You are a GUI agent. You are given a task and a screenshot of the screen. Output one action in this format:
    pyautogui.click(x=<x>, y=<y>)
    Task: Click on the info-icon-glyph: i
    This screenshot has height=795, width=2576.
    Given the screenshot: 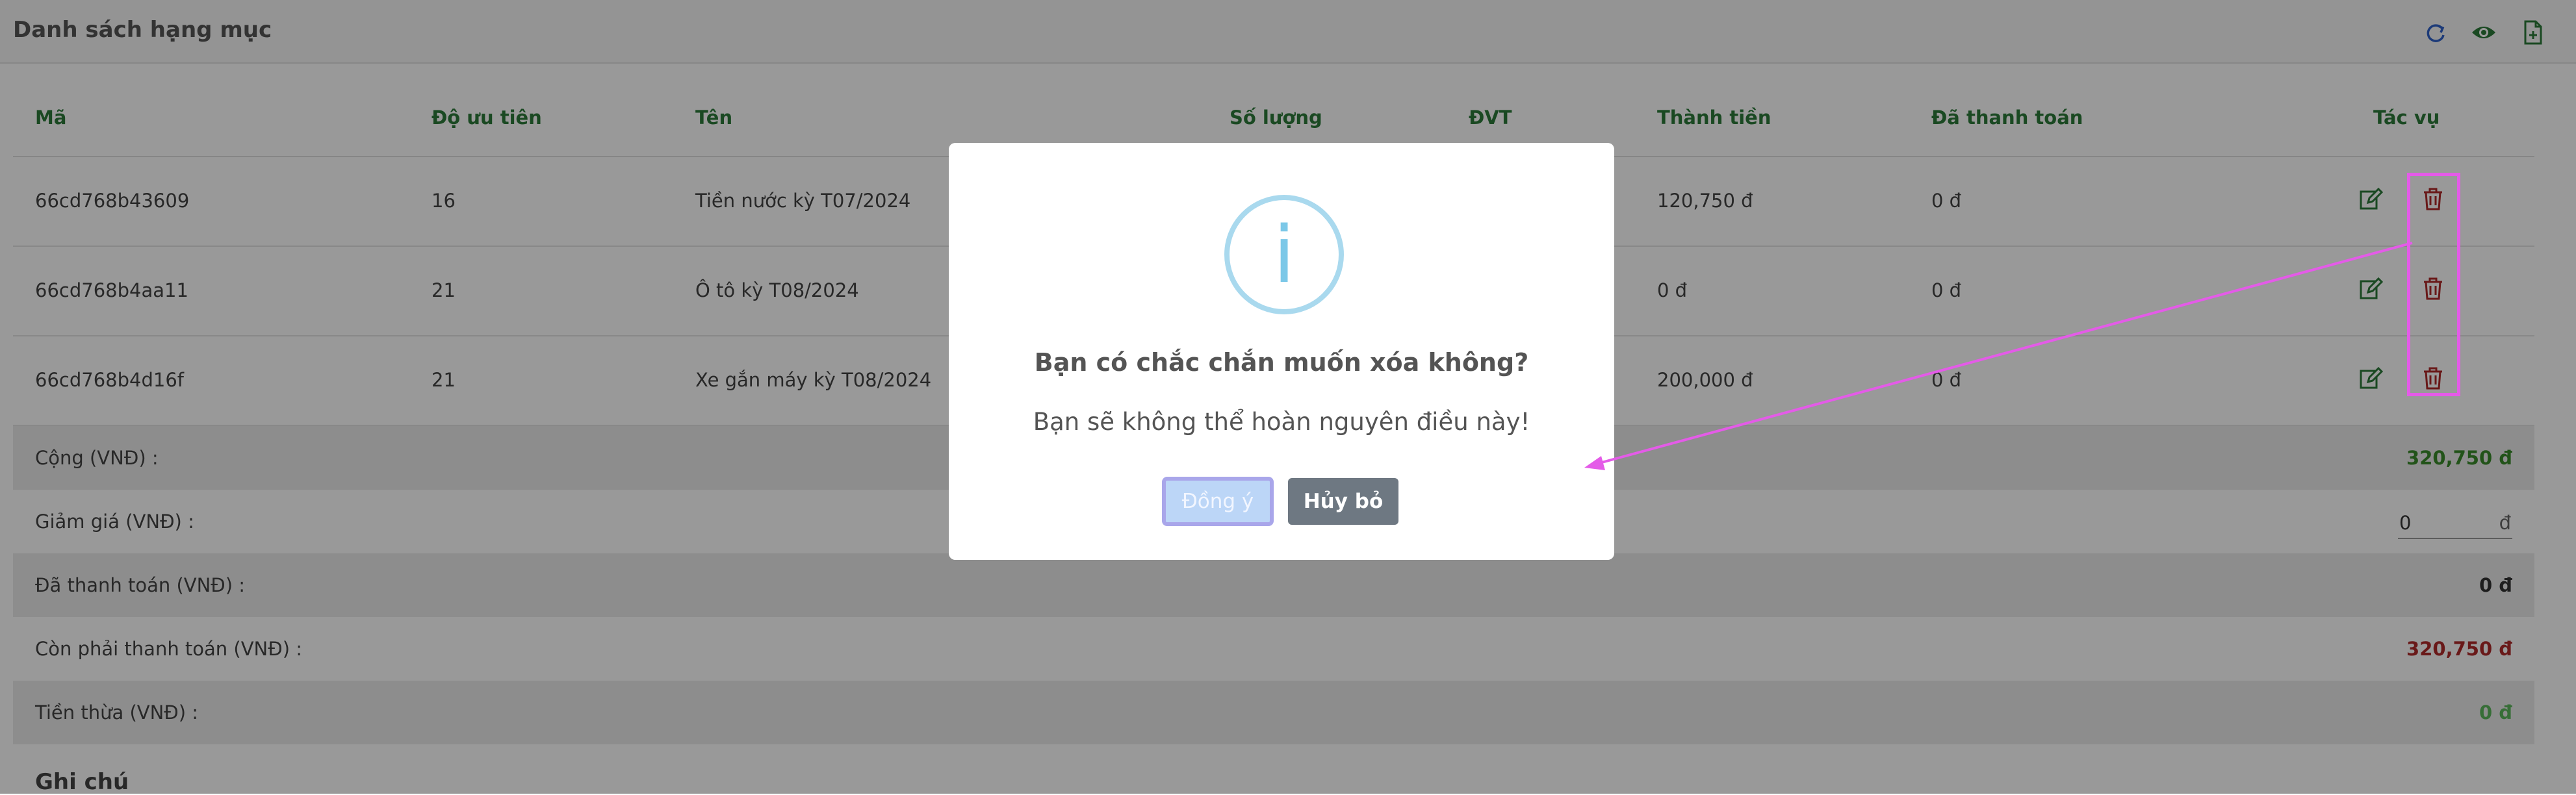 What is the action you would take?
    pyautogui.click(x=1284, y=255)
    